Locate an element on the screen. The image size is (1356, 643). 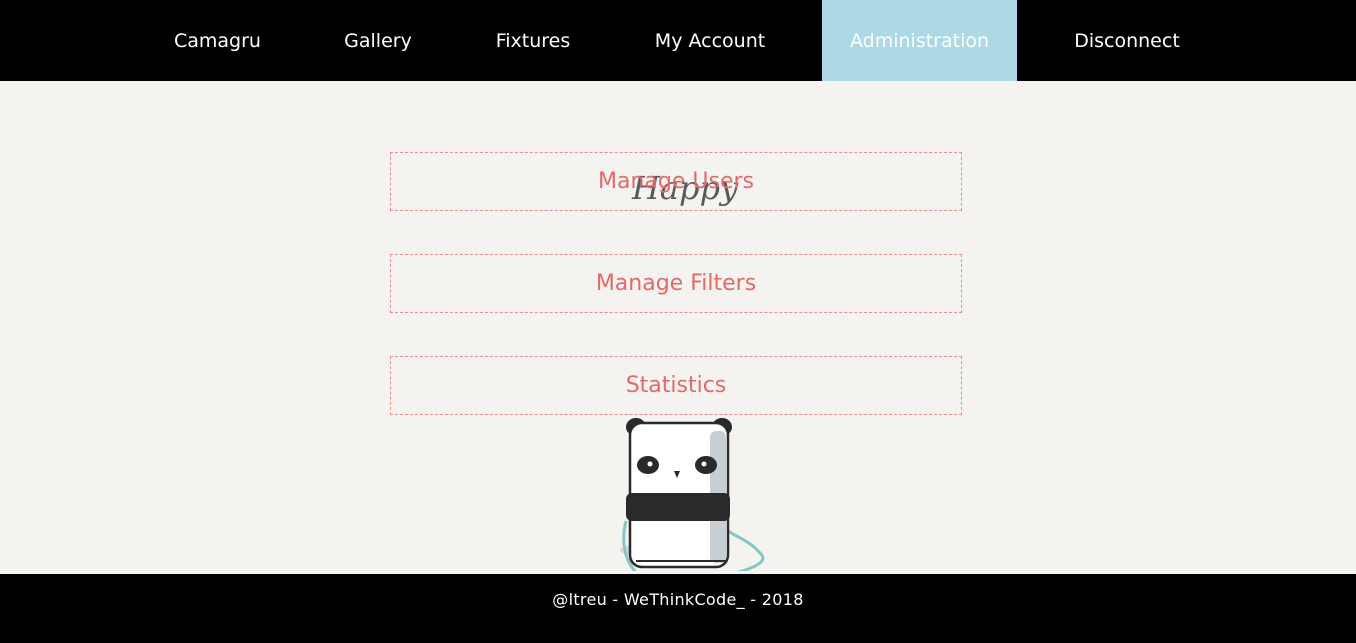
statistics-button: Statistics is located at coordinates (676, 385).